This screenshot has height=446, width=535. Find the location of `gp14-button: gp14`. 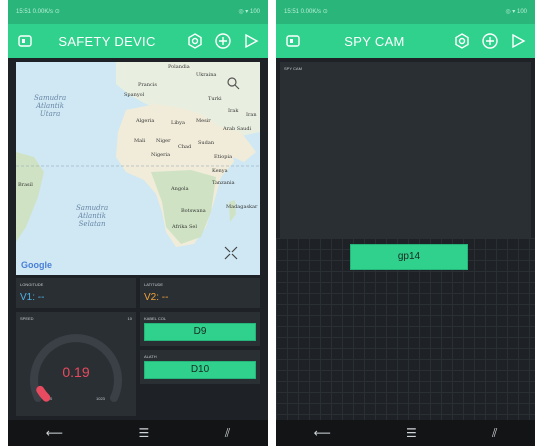

gp14-button: gp14 is located at coordinates (409, 257).